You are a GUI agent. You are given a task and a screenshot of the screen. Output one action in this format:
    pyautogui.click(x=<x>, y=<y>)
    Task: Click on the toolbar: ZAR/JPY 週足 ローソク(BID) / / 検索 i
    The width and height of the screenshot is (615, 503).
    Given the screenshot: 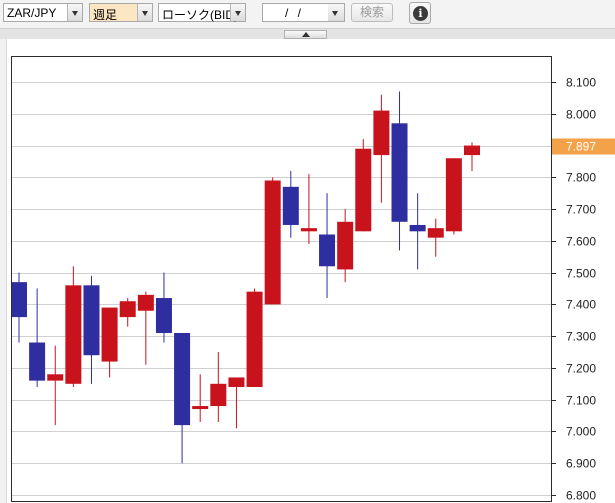 What is the action you would take?
    pyautogui.click(x=307, y=14)
    